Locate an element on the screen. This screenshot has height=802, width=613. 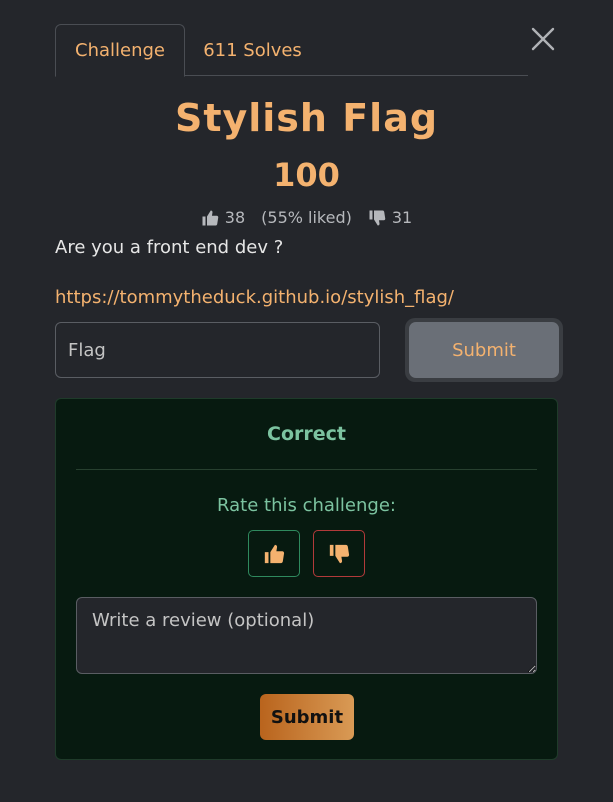
challenge-description: Are you a front end dev ? is located at coordinates (169, 247).